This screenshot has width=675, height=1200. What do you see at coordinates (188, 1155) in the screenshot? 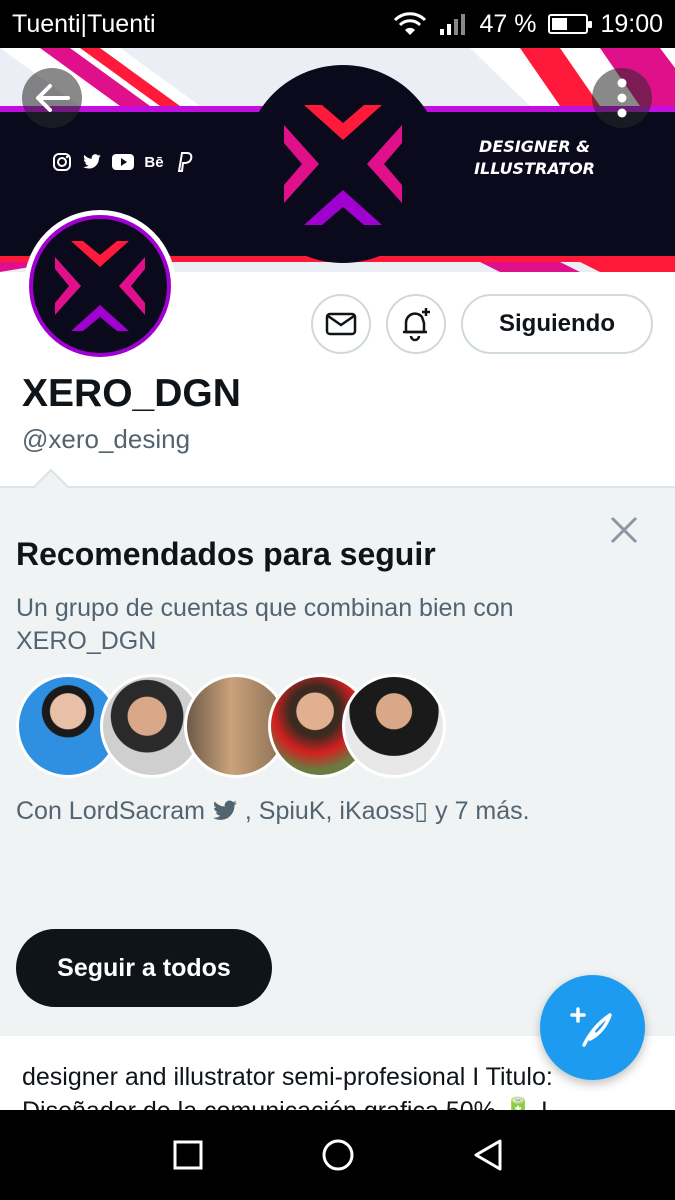
I see `recents-button` at bounding box center [188, 1155].